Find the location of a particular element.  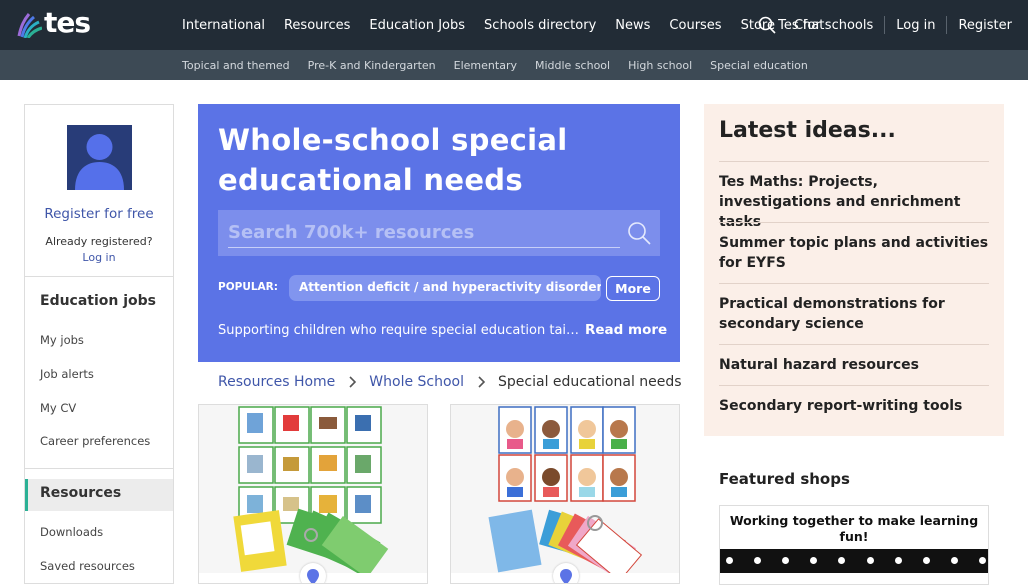

more-tags-button: More is located at coordinates (633, 288).